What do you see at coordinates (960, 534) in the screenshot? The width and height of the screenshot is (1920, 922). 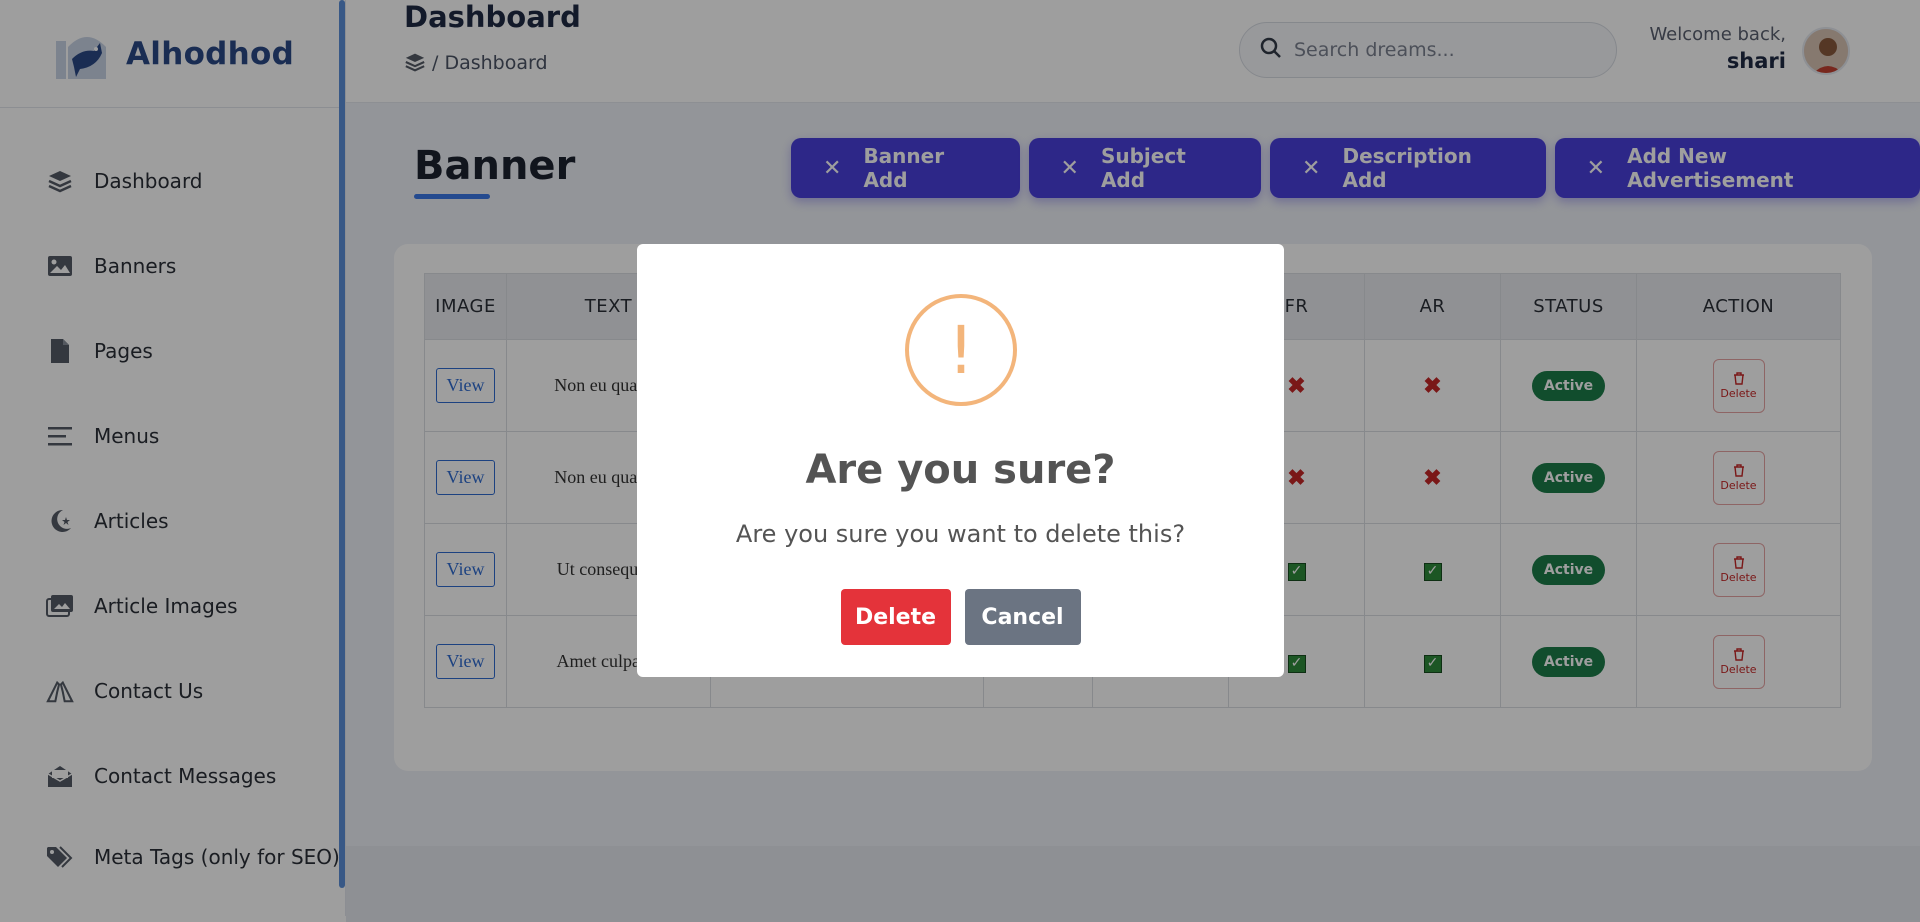 I see `dialog-message: Are you sure you want to delete this?` at bounding box center [960, 534].